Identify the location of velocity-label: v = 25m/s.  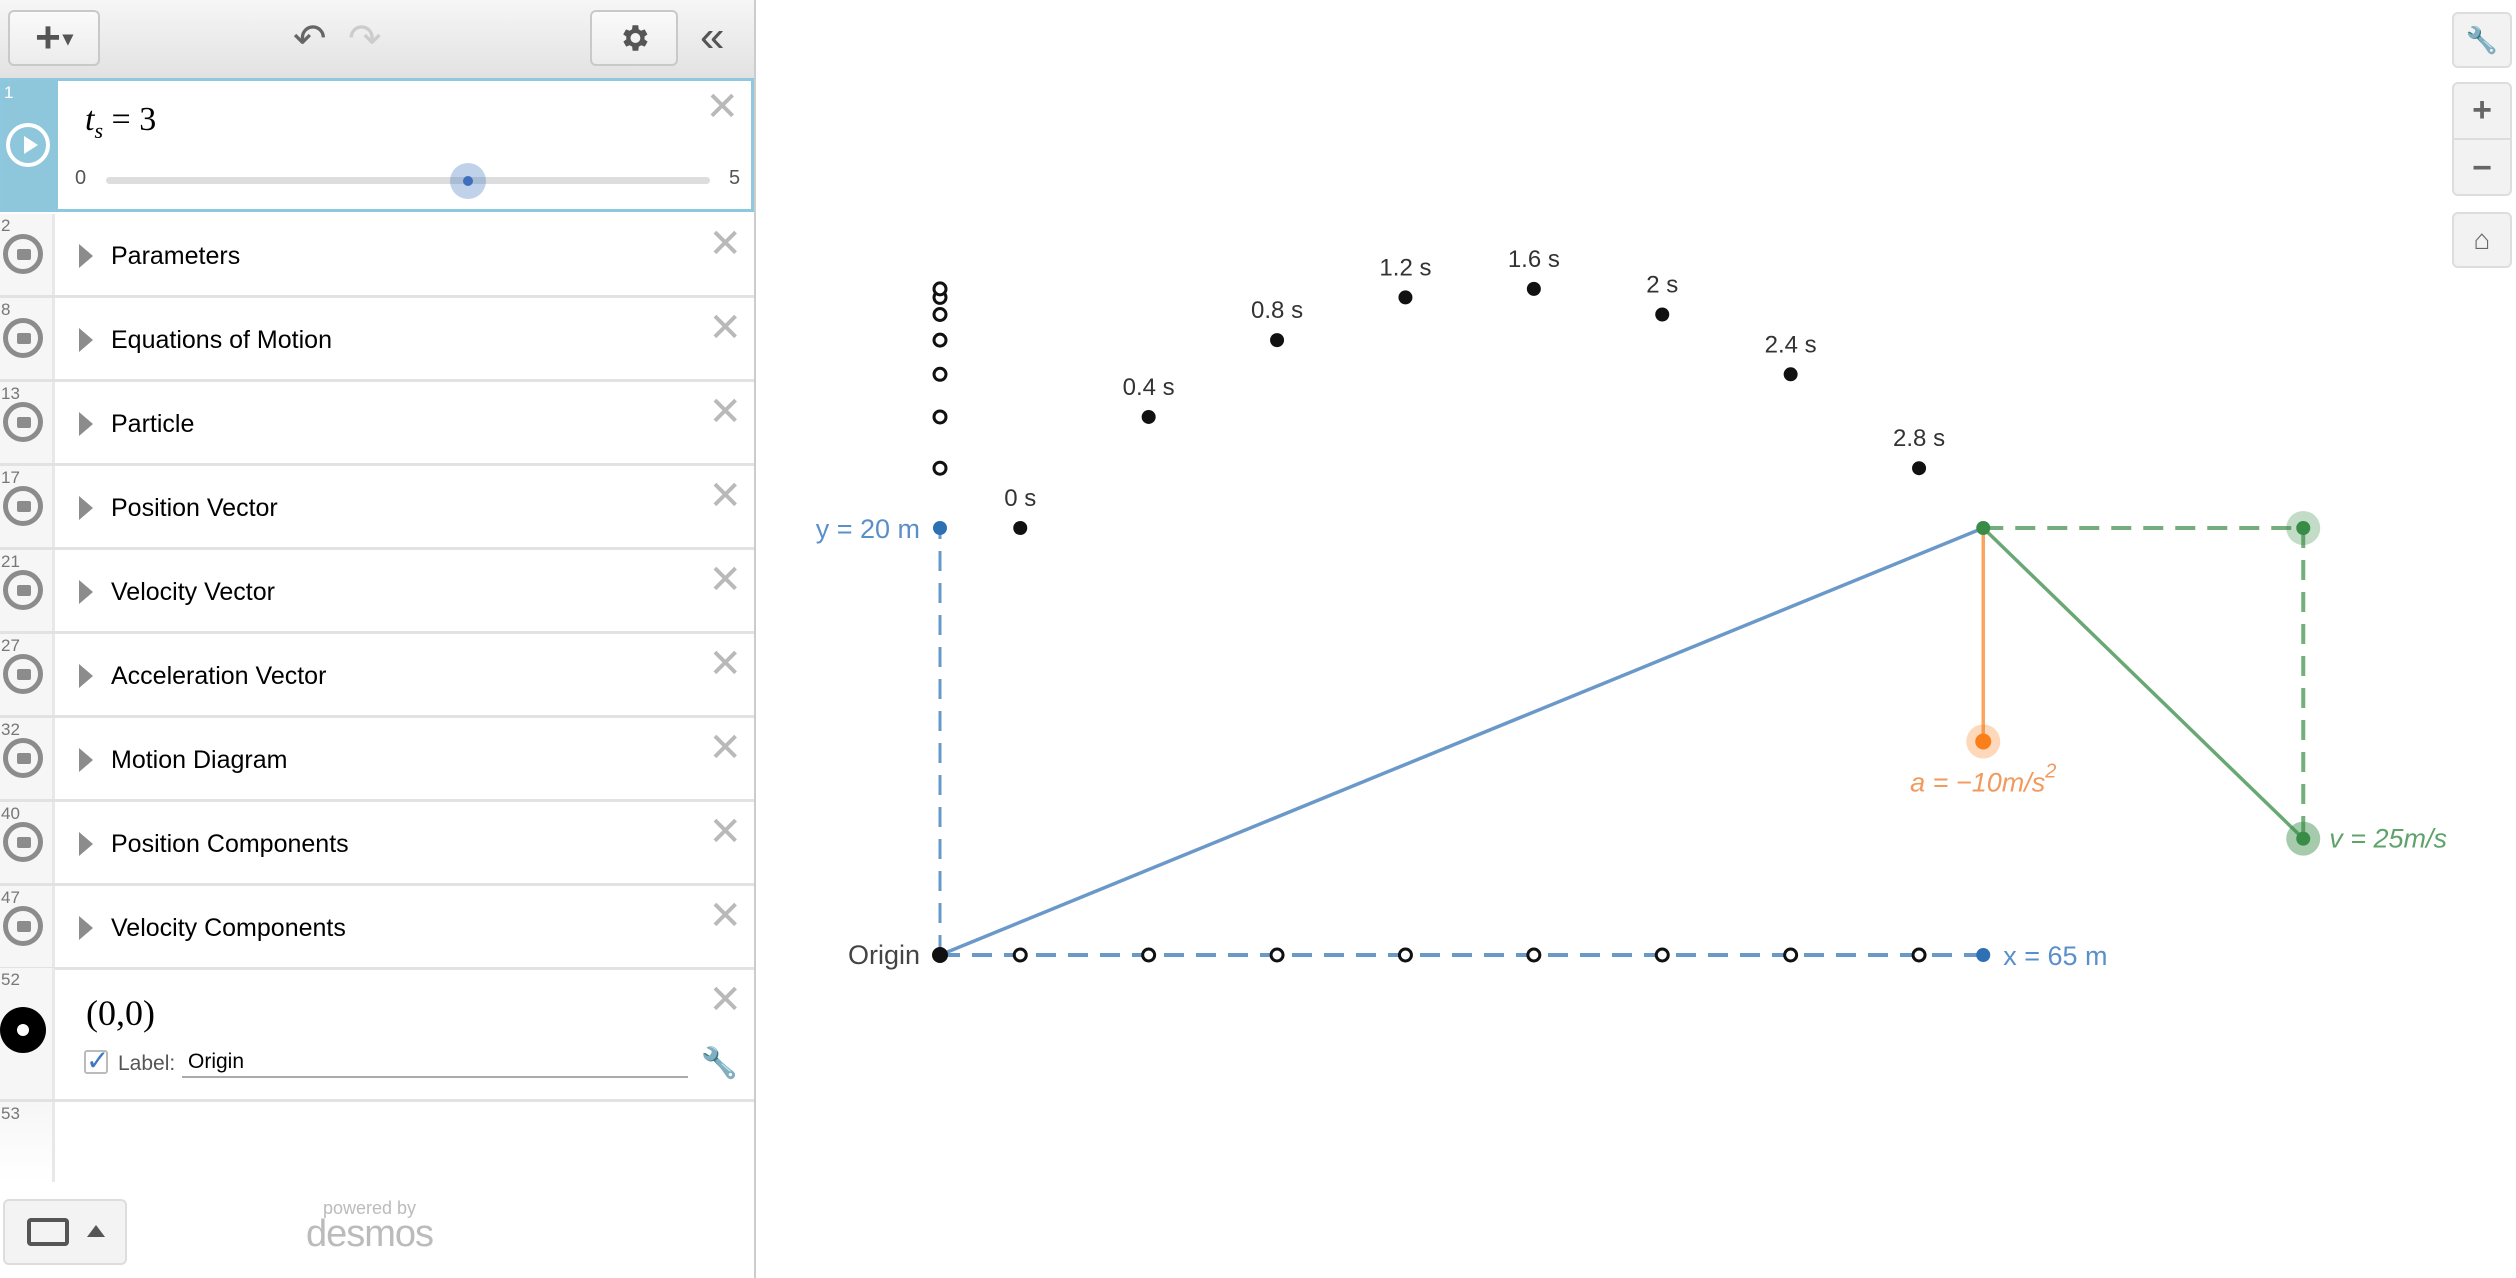
(2388, 839).